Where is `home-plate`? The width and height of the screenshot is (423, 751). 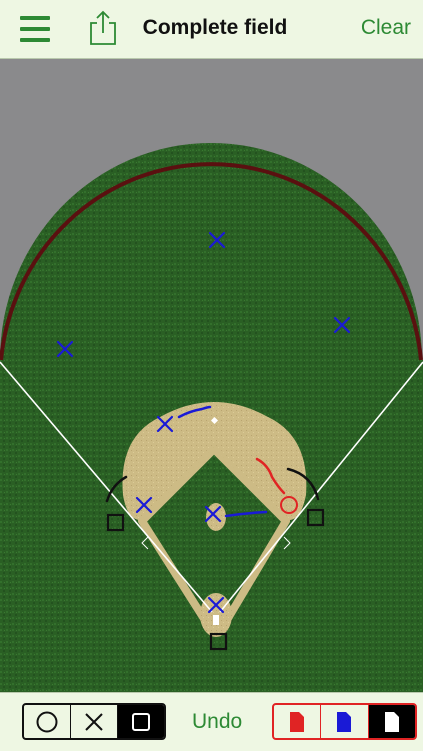 home-plate is located at coordinates (216, 620).